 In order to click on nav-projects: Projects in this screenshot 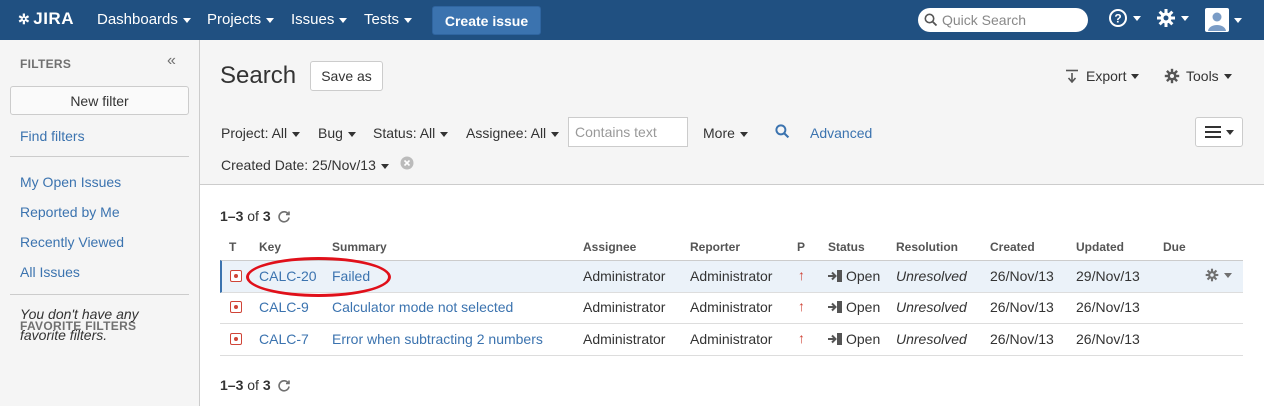, I will do `click(241, 19)`.